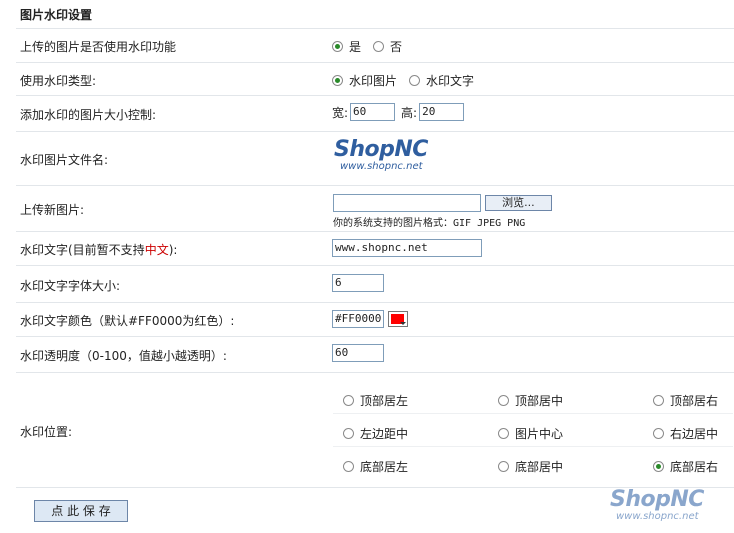  I want to click on row-watermark-file: 水印图片文件名: ShopNC www.shopnc.net, so click(375, 159).